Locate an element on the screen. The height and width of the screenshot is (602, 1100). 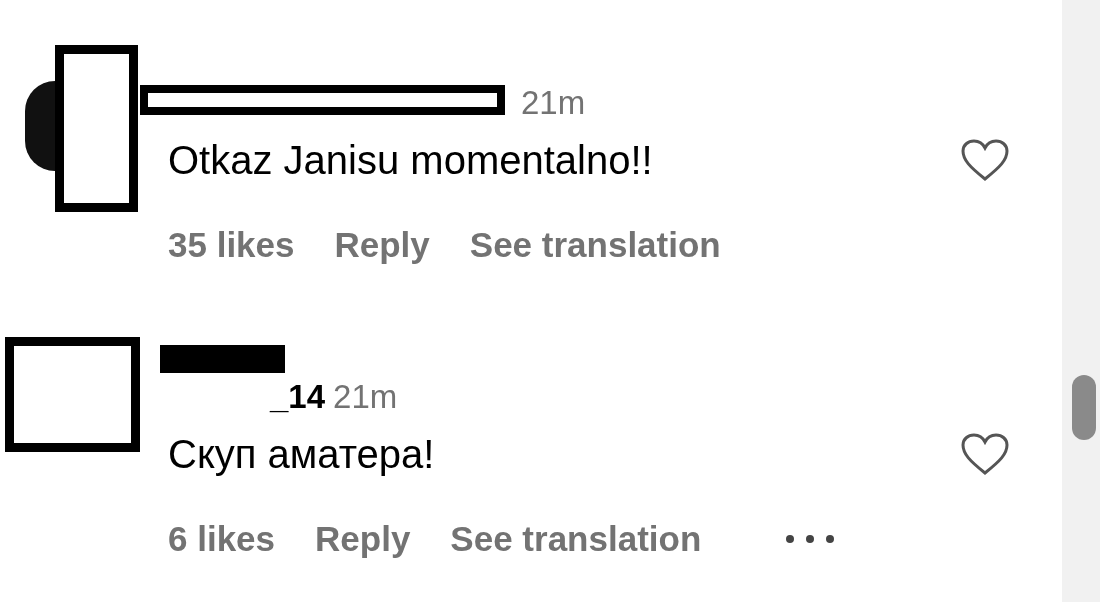
comment-text: Otkaz Janisu momentalno!! is located at coordinates (410, 160).